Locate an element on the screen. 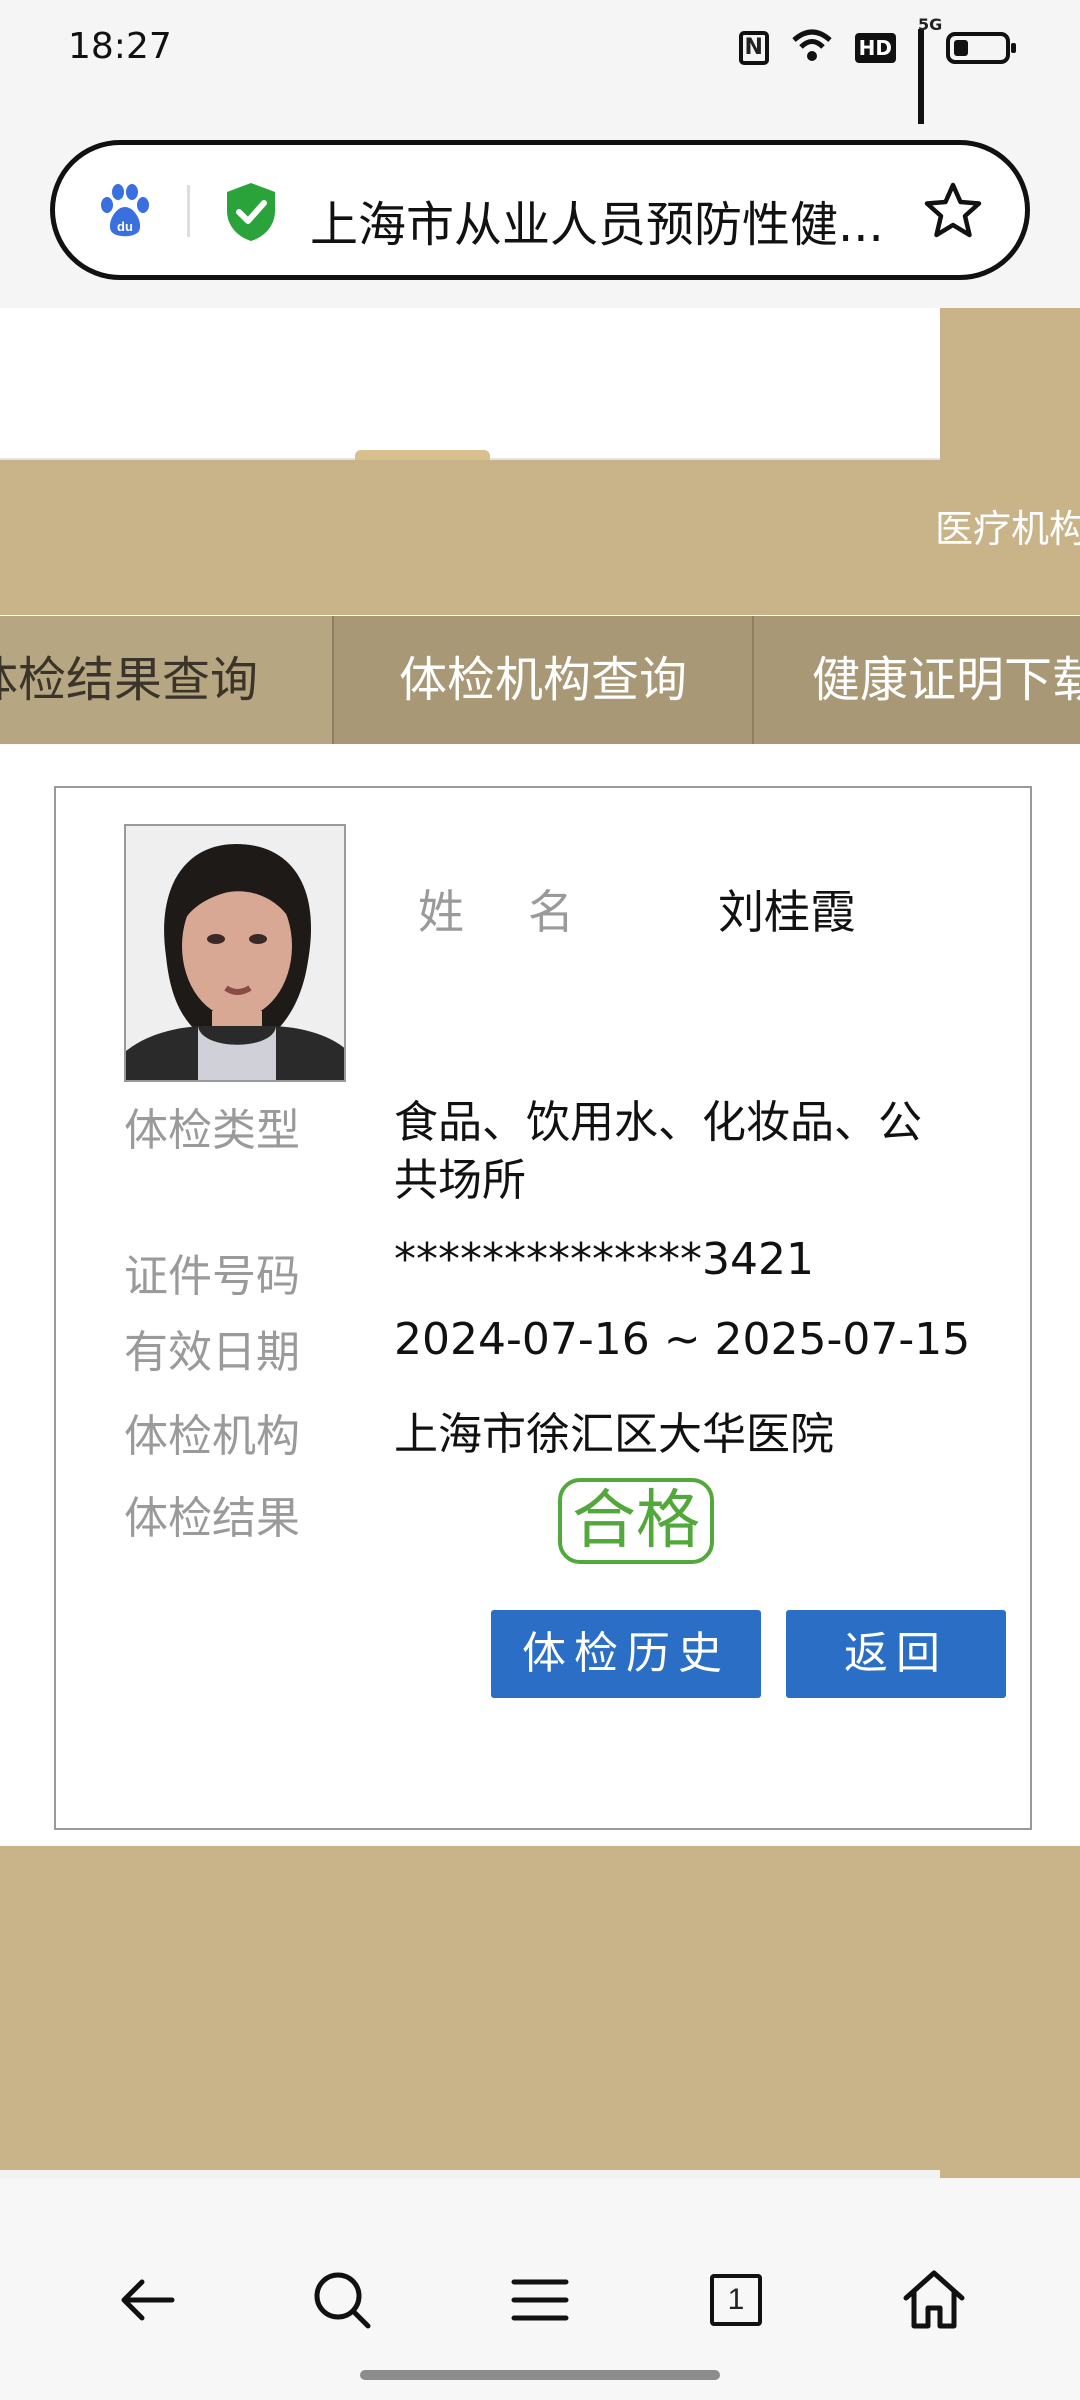 This screenshot has width=1080, height=2400. home-icon is located at coordinates (934, 2300).